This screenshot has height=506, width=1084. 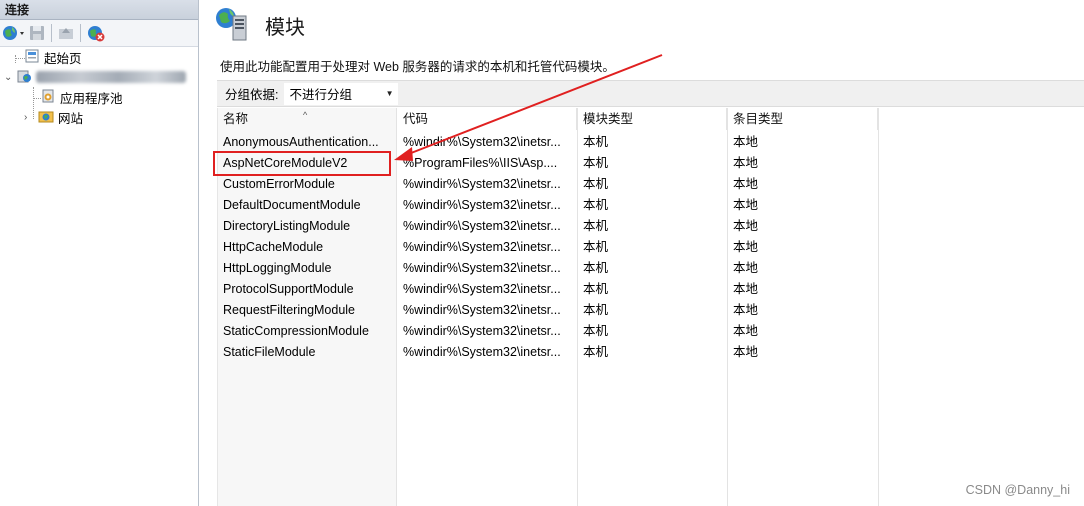 What do you see at coordinates (1017, 490) in the screenshot?
I see `watermark: CSDN @Danny_hi` at bounding box center [1017, 490].